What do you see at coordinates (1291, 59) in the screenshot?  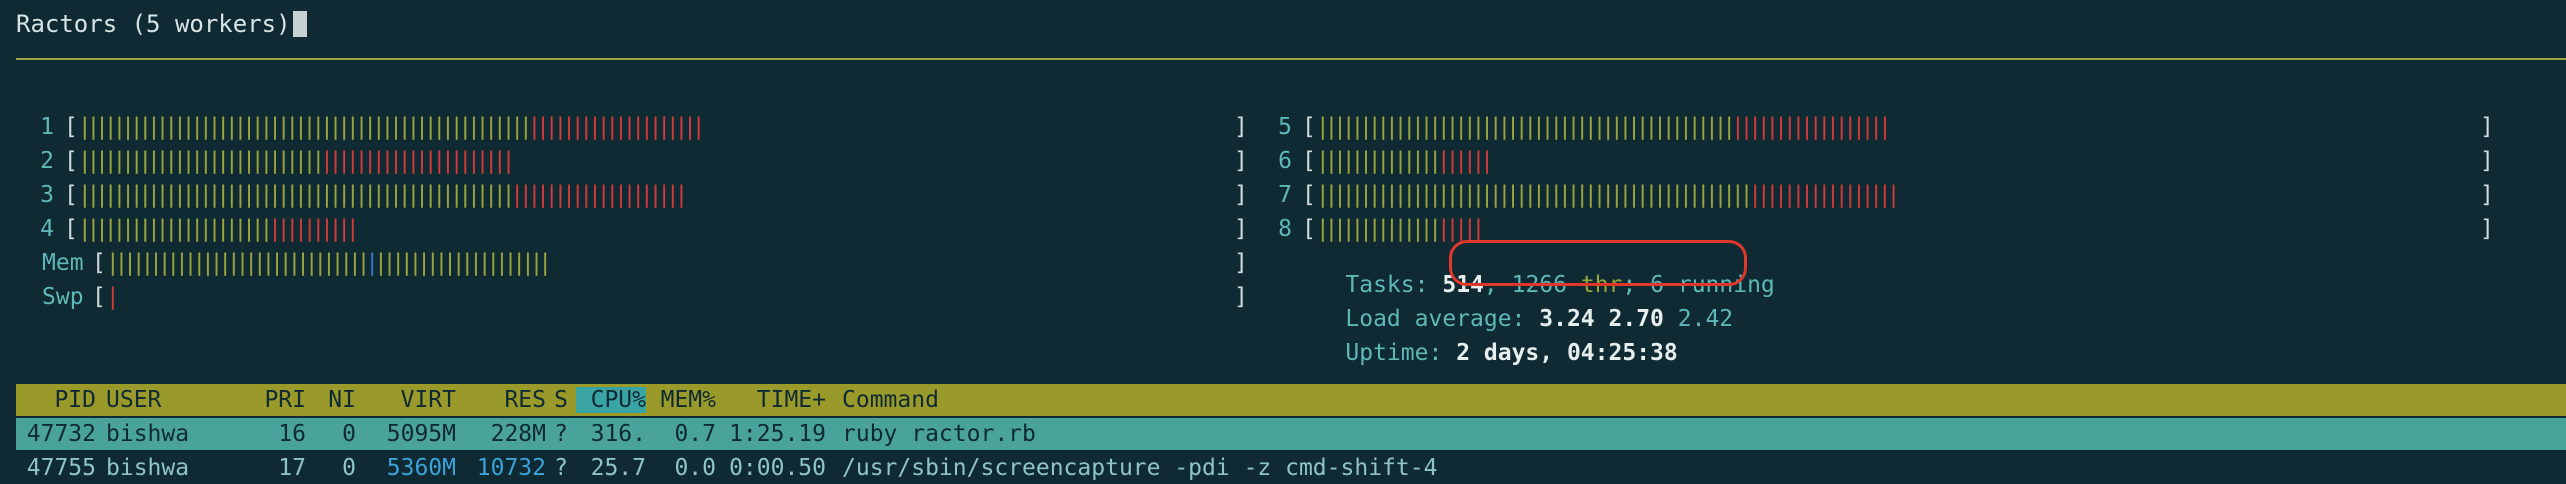 I see `divider-line` at bounding box center [1291, 59].